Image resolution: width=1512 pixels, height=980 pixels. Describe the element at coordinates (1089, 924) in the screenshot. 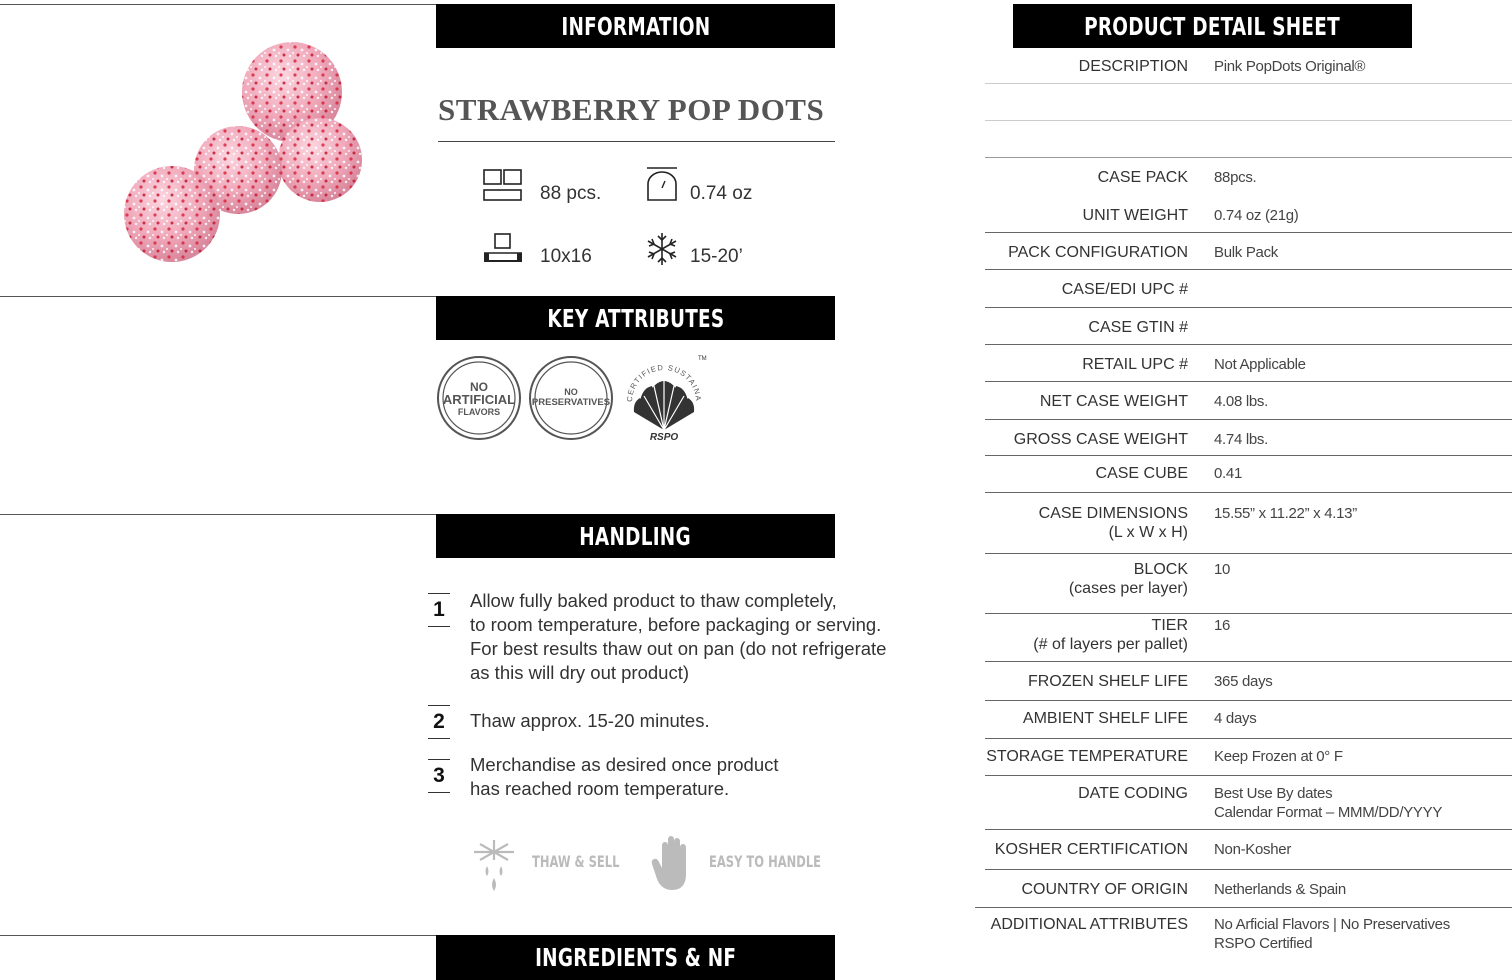

I see `detail-label: ADDITIONAL ATTRIBUTES` at that location.